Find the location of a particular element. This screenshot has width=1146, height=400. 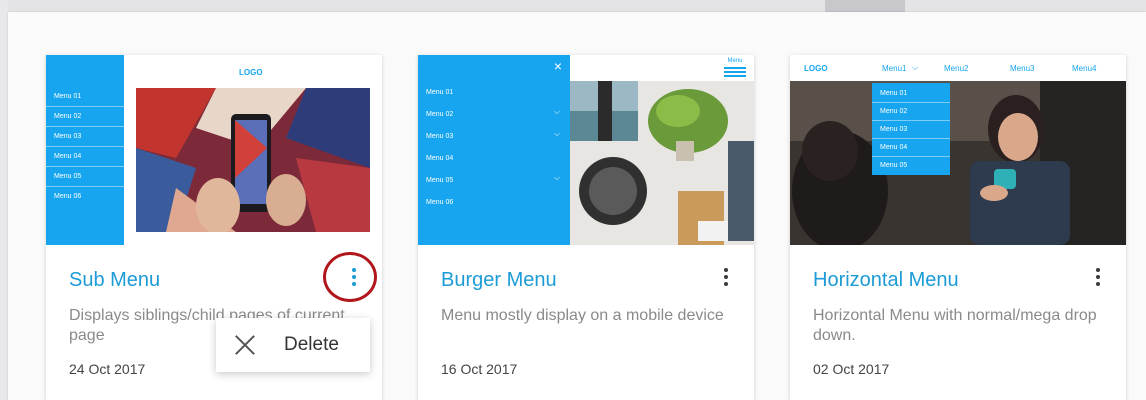

card-date: 02 Oct 2017 is located at coordinates (851, 369).